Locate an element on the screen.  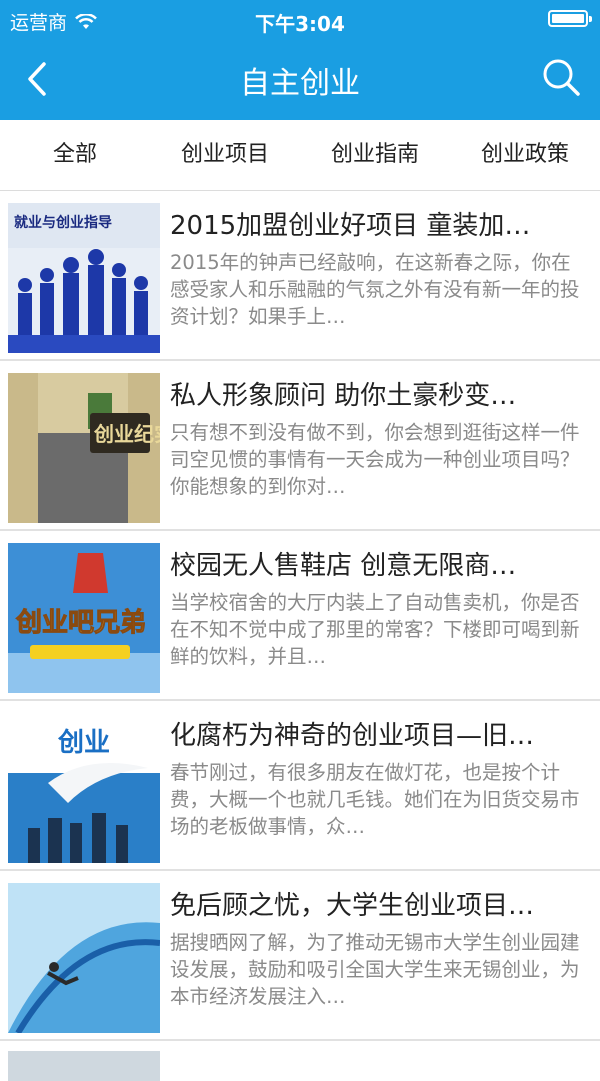
tab-startup-policy: 创业政策 is located at coordinates (525, 155).